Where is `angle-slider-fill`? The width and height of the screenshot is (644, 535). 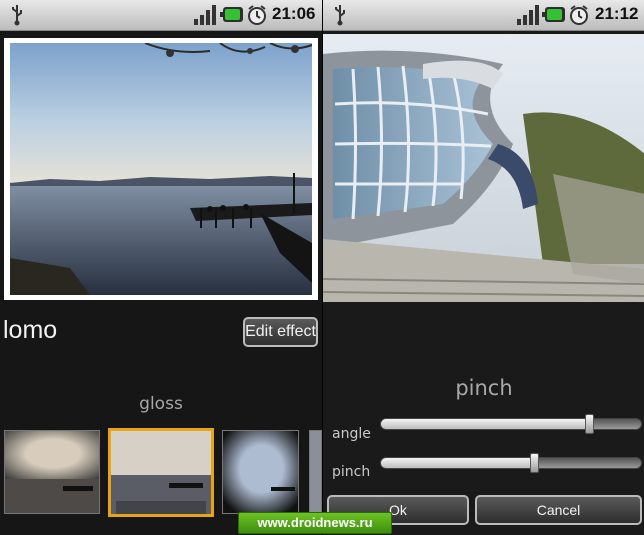 angle-slider-fill is located at coordinates (485, 424).